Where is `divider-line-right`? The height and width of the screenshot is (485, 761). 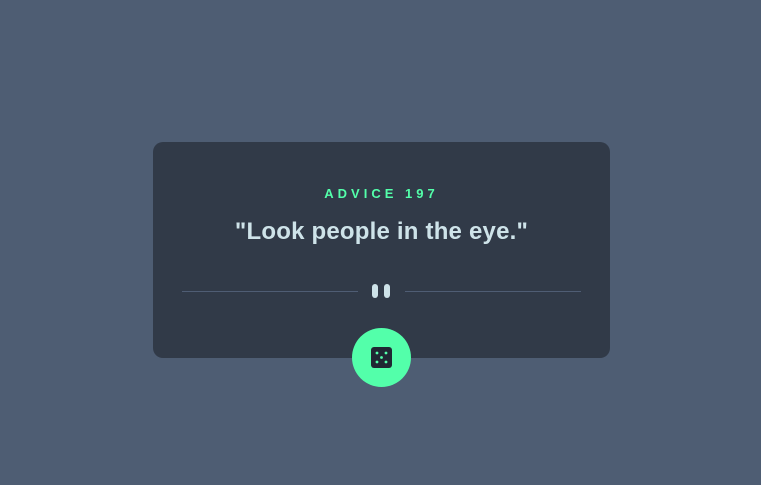
divider-line-right is located at coordinates (493, 291).